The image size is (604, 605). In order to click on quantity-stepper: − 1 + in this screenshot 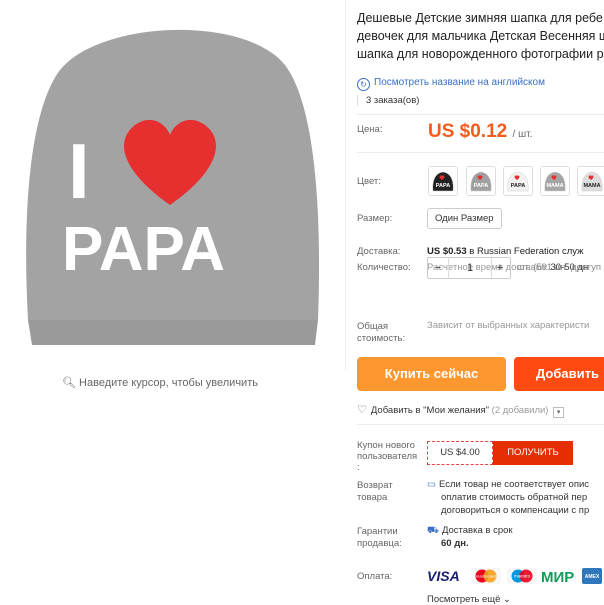, I will do `click(469, 268)`.